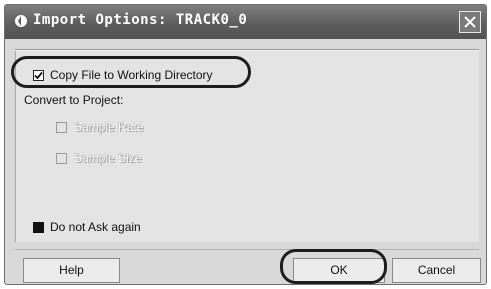  I want to click on title-bar: Import Options: TRACK0_0, so click(245, 22).